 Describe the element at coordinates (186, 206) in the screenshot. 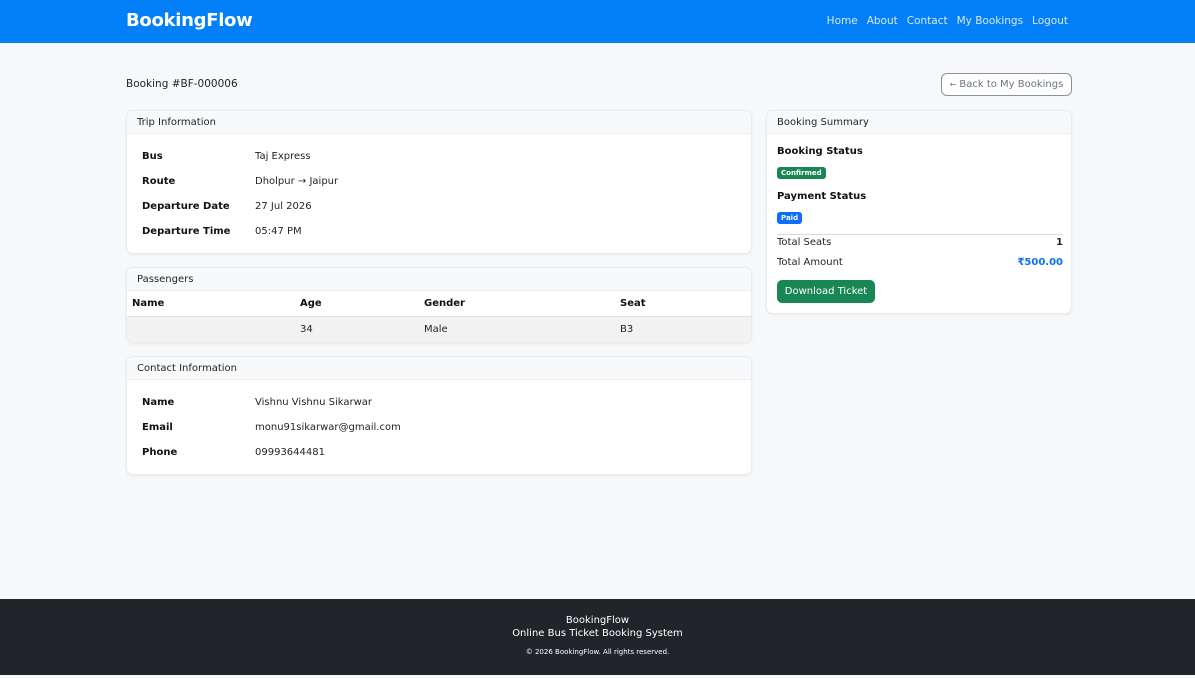

I see `trip-label: Departure Date` at that location.